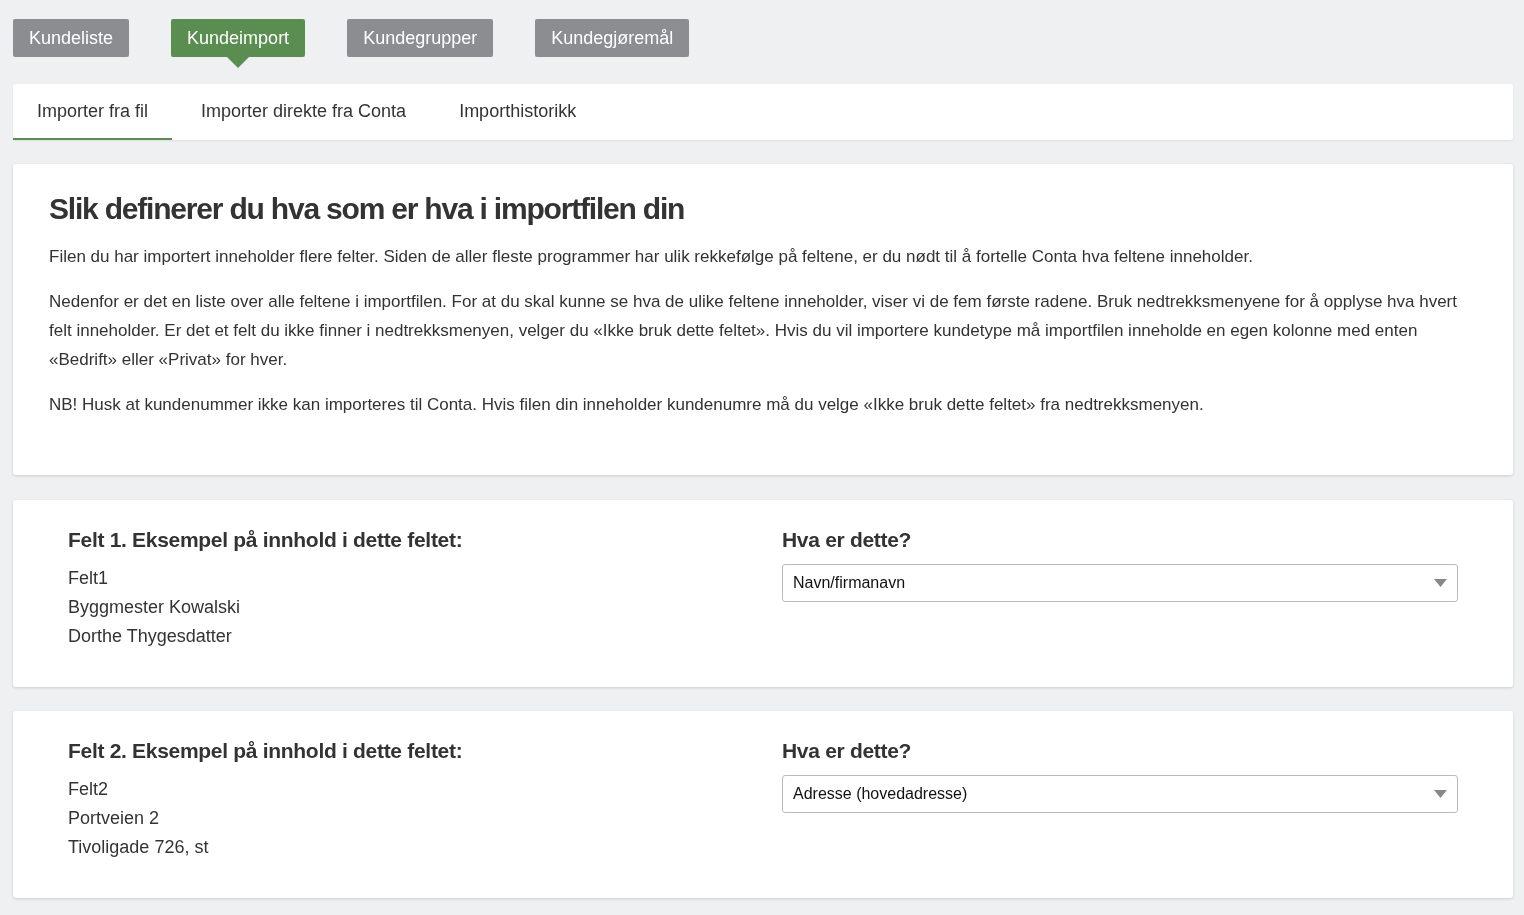  What do you see at coordinates (627, 405) in the screenshot?
I see `intro-paragraph: NB! Husk at kundenummer ikke kan importeres til Conta. Hvis filen din inneholder kundenumre må du velge «Ikke bruk dette feltet» fra nedtrekksmenyen.` at bounding box center [627, 405].